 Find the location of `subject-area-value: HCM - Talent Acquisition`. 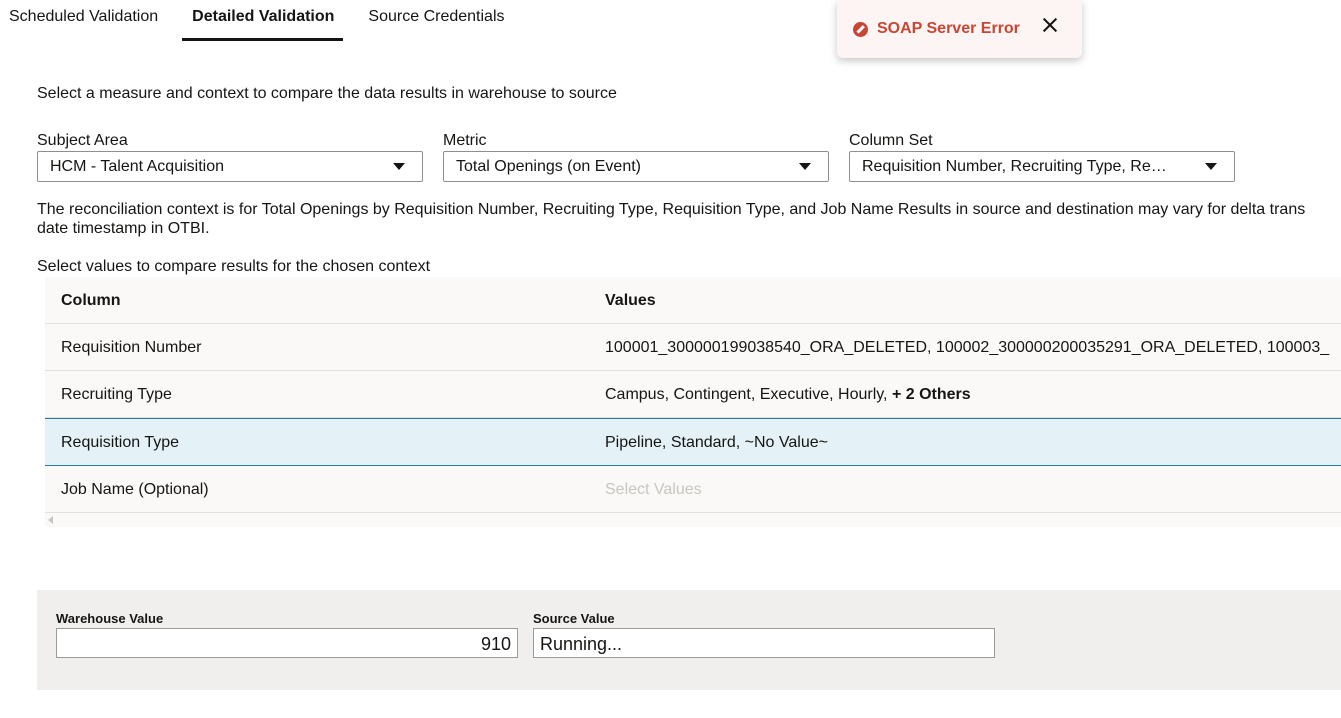

subject-area-value: HCM - Talent Acquisition is located at coordinates (137, 166).